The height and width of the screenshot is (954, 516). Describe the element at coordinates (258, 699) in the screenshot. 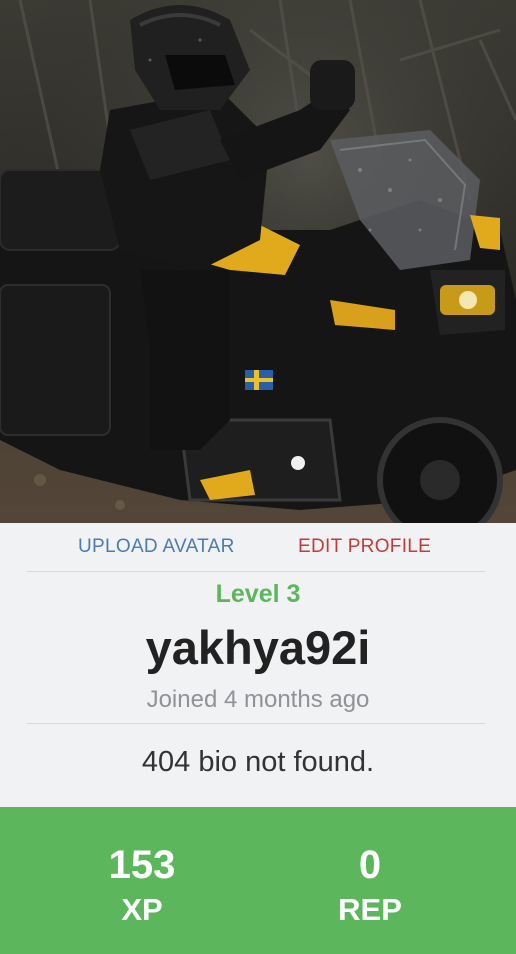

I see `joined-date: Joined 4 months ago` at that location.